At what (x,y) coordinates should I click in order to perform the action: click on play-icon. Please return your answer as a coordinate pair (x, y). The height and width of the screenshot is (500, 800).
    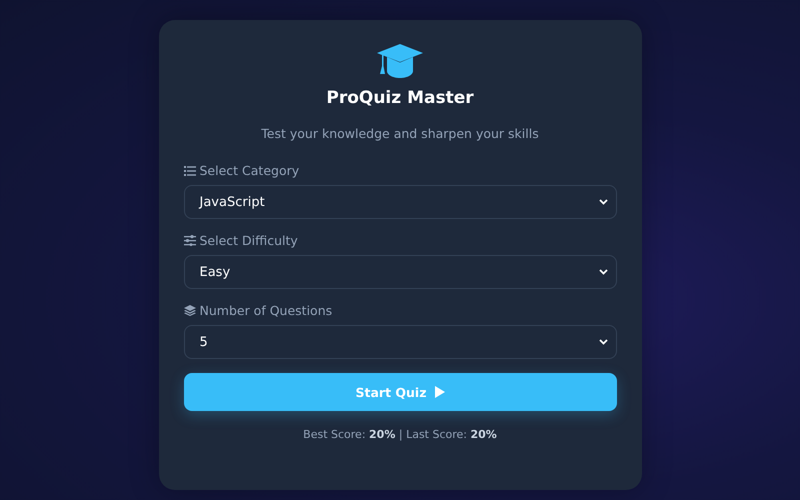
    Looking at the image, I should click on (439, 392).